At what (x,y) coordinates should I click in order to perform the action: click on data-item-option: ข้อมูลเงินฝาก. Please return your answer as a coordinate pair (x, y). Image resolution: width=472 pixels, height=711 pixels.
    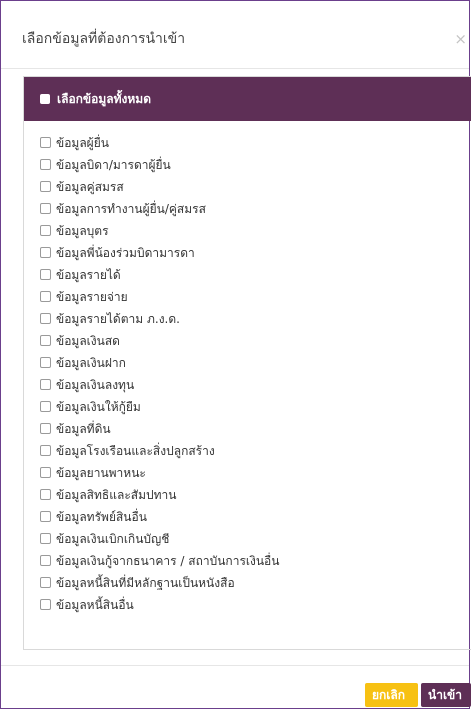
    Looking at the image, I should click on (159, 363).